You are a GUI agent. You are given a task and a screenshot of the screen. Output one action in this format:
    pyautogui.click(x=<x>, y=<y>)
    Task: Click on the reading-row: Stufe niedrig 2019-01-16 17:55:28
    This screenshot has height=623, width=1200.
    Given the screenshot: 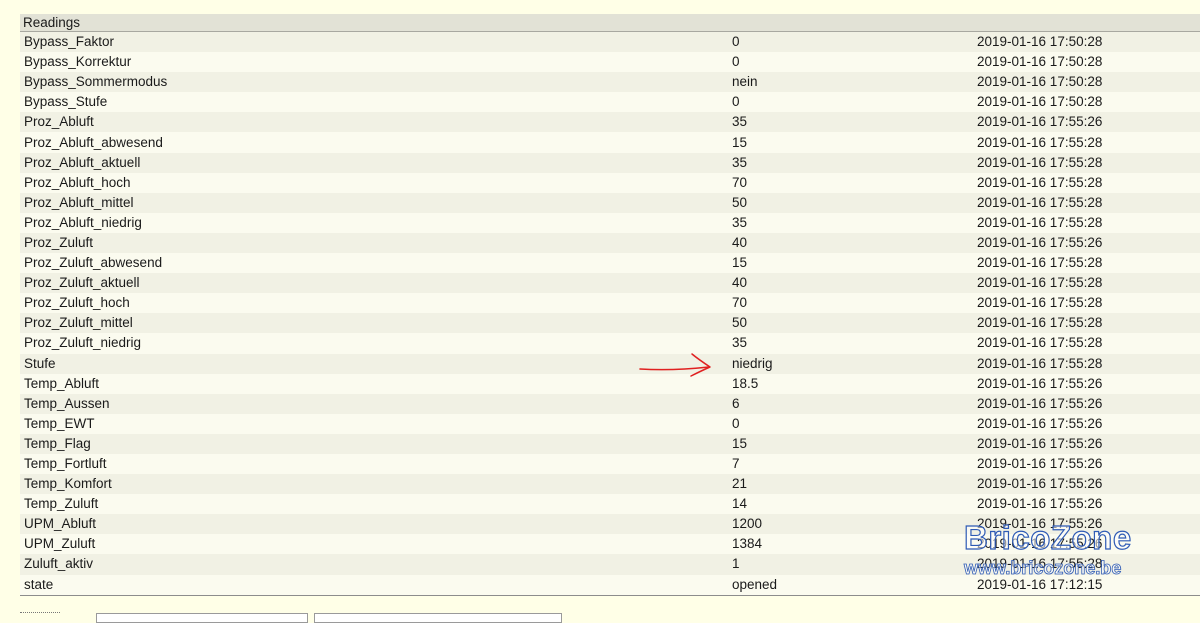 What is the action you would take?
    pyautogui.click(x=610, y=363)
    